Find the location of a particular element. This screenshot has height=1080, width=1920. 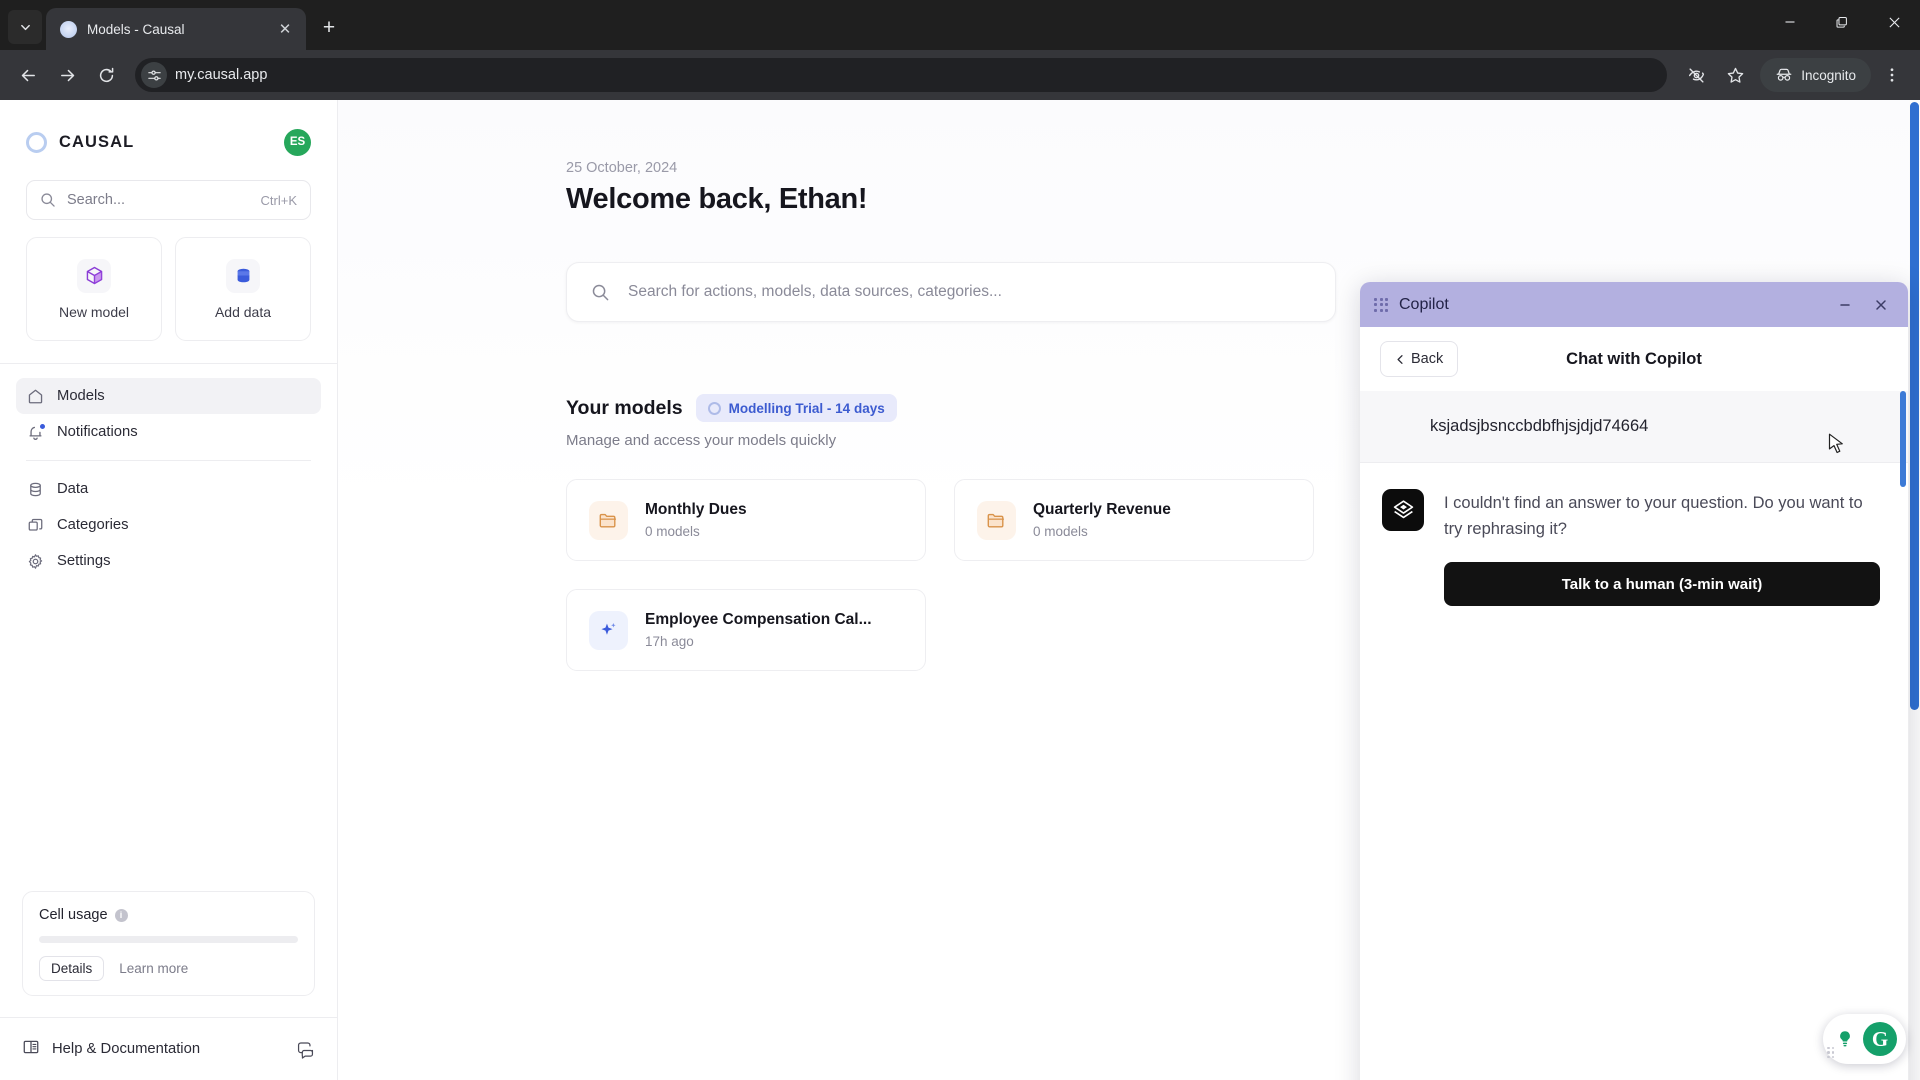

lightbulb-icon is located at coordinates (1845, 1039).